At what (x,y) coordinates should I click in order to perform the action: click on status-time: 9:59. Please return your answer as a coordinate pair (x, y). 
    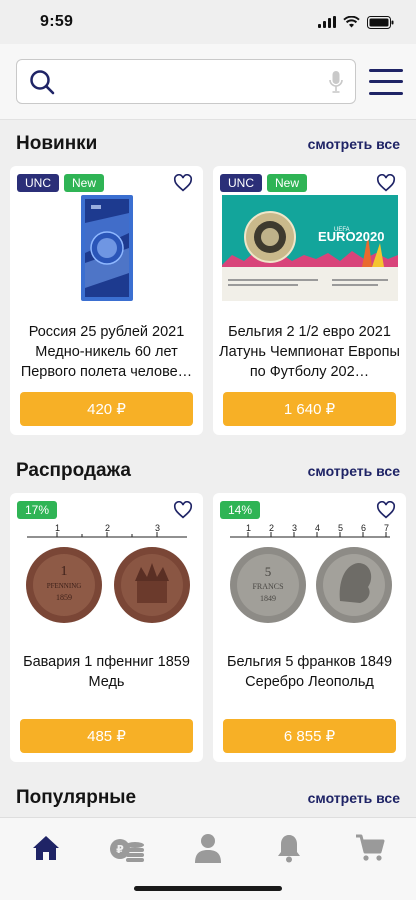
    Looking at the image, I should click on (57, 21).